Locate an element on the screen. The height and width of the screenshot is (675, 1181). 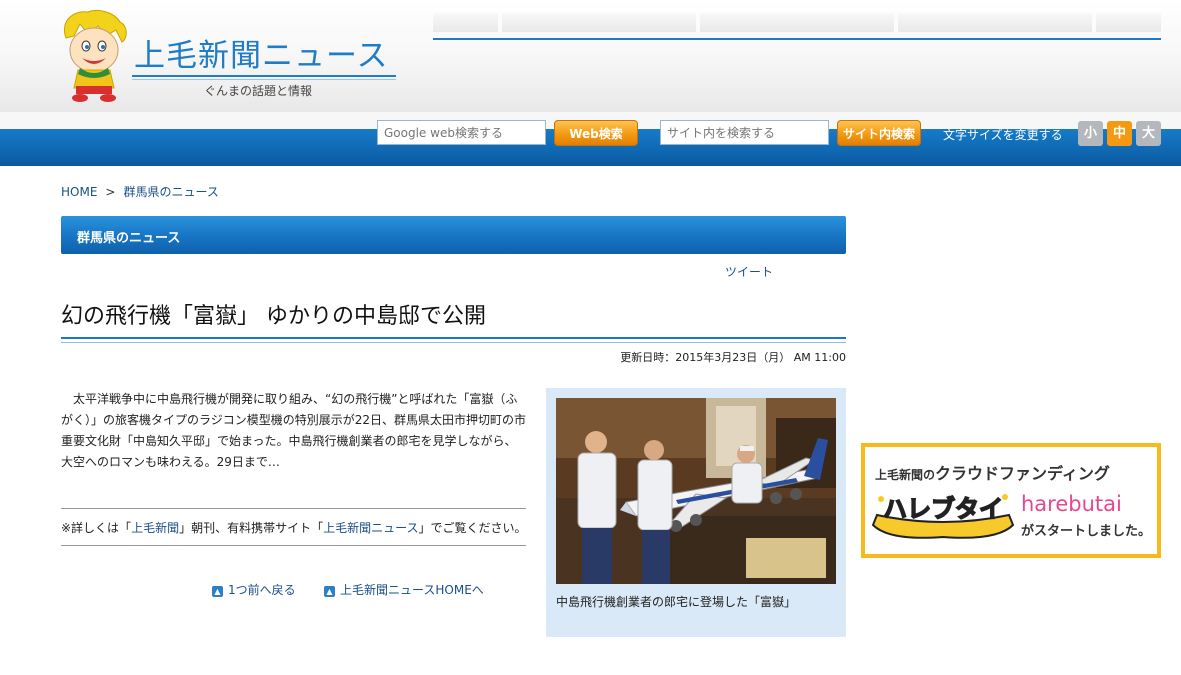
site-title: 上毛新聞ニュース is located at coordinates (261, 52).